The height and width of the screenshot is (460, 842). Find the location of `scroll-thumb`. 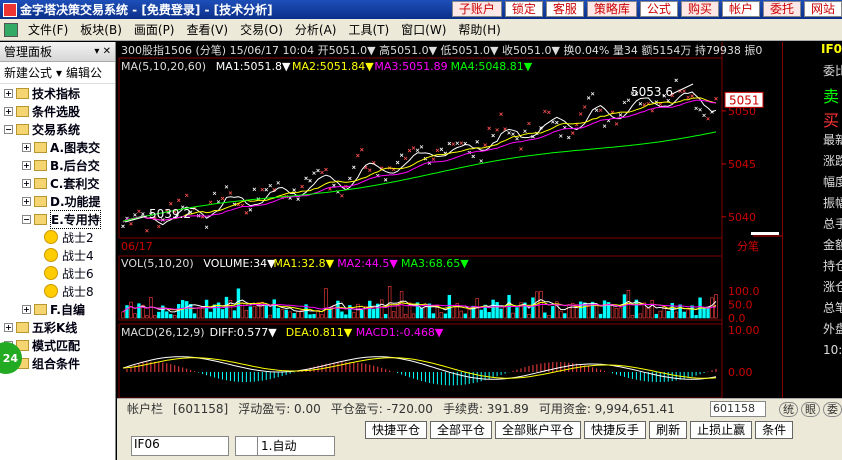

scroll-thumb is located at coordinates (765, 233).